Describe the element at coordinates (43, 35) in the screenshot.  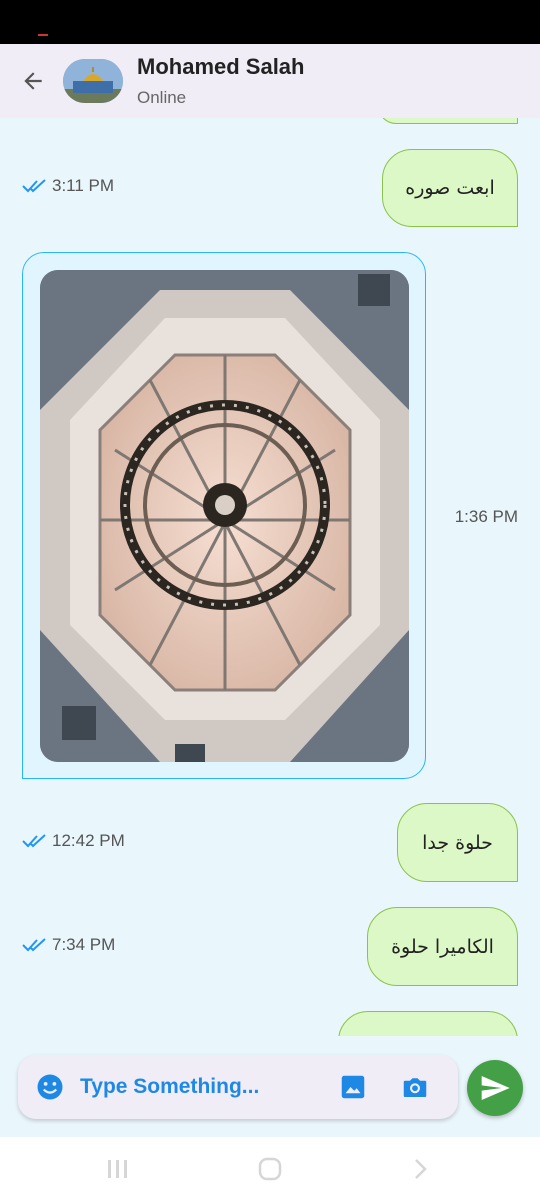
I see `notification-dot` at that location.